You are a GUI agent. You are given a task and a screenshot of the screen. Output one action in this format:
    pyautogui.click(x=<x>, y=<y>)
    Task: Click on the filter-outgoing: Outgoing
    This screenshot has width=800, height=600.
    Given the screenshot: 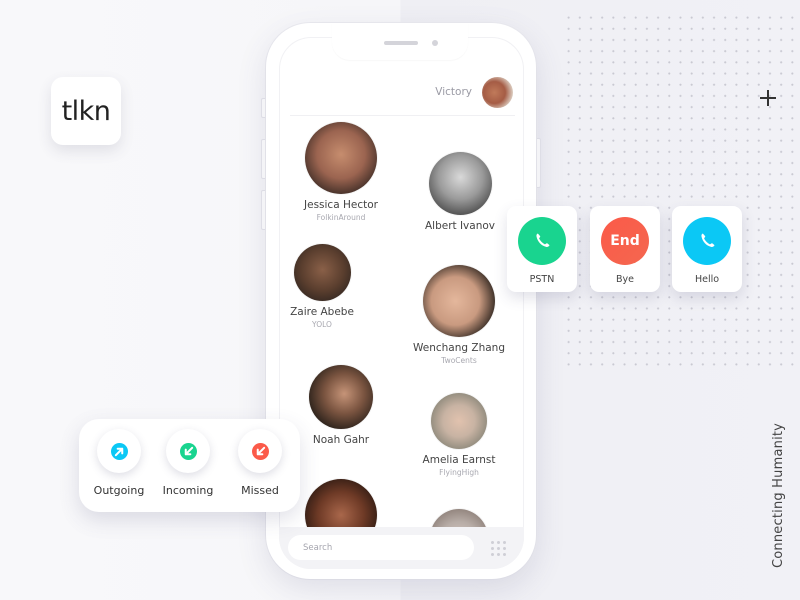 What is the action you would take?
    pyautogui.click(x=119, y=463)
    